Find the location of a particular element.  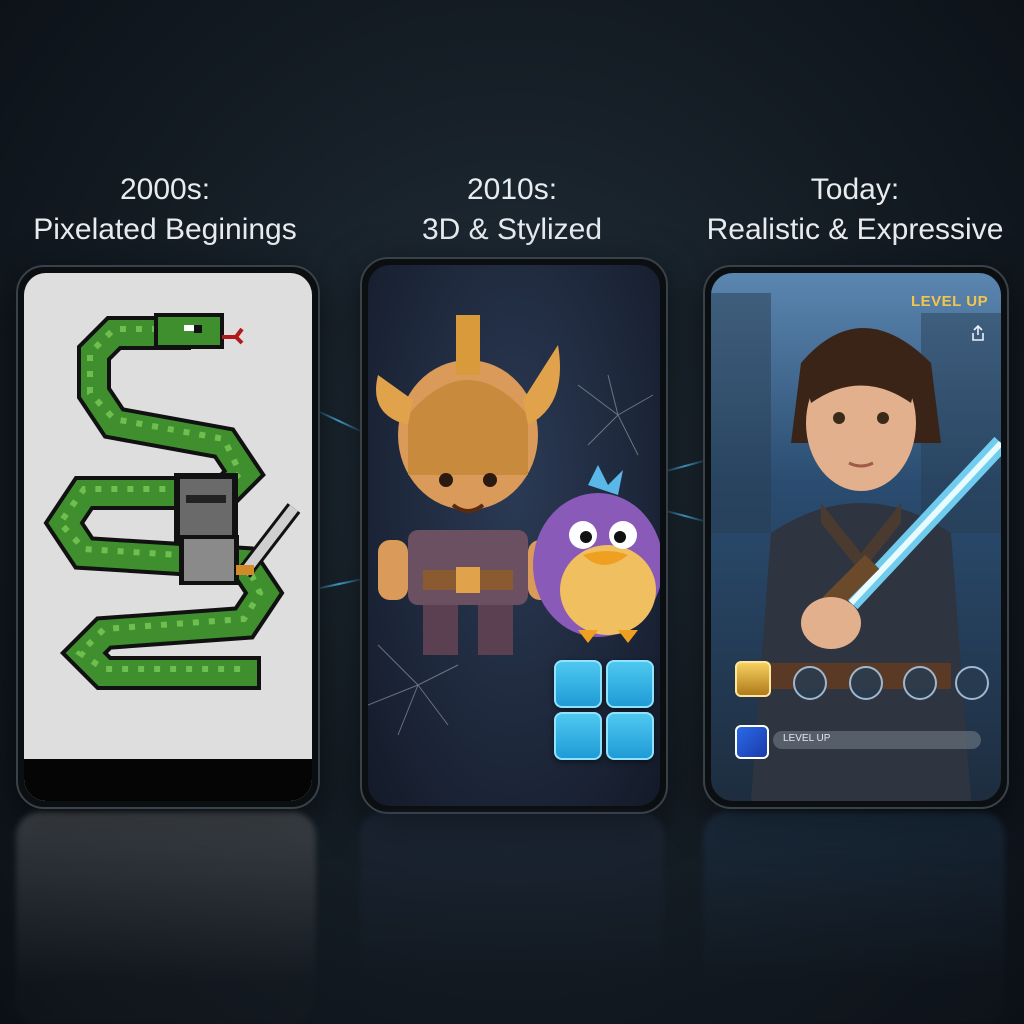

era-title: 2010s: is located at coordinates (512, 189).